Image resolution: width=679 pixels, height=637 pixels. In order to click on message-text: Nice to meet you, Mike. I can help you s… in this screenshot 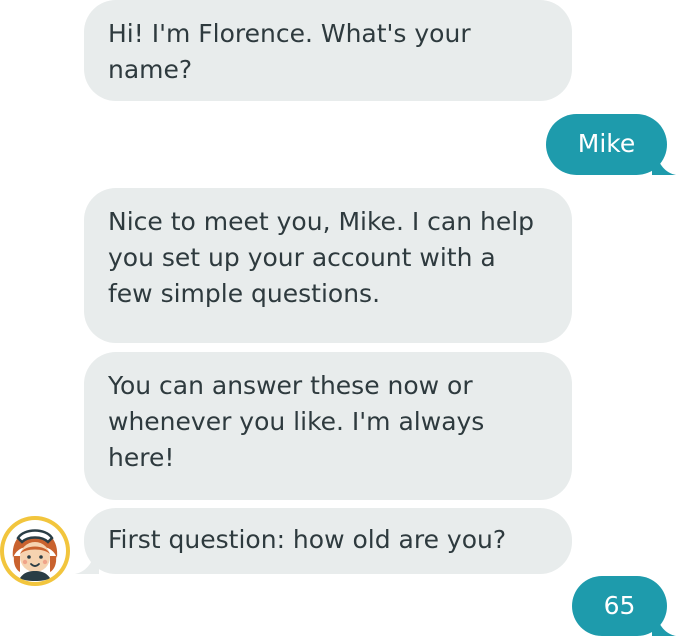, I will do `click(321, 257)`.